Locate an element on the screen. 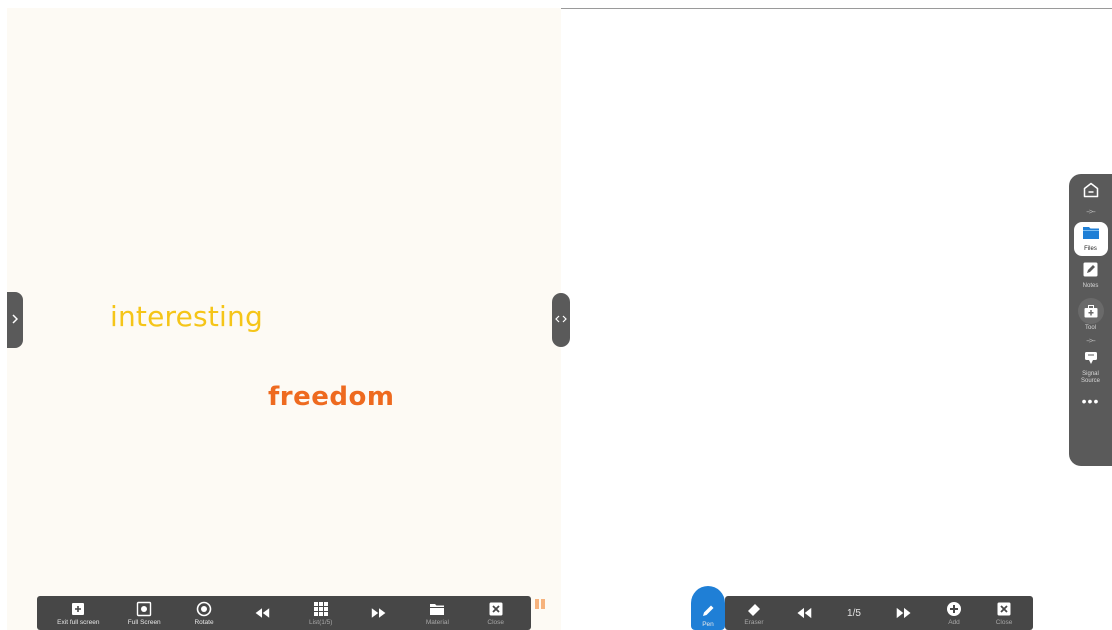 This screenshot has width=1112, height=630. eraser-button: Eraser is located at coordinates (754, 613).